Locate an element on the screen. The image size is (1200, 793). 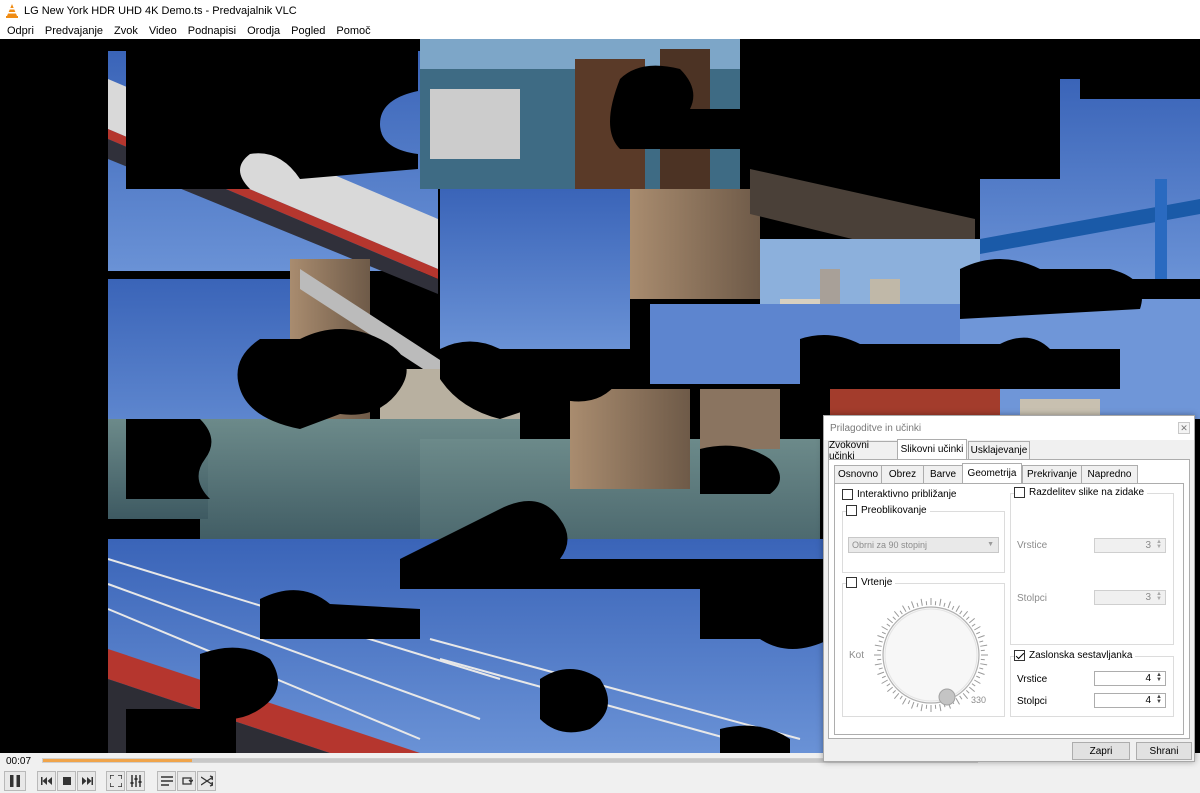
stop-button is located at coordinates (66, 781).